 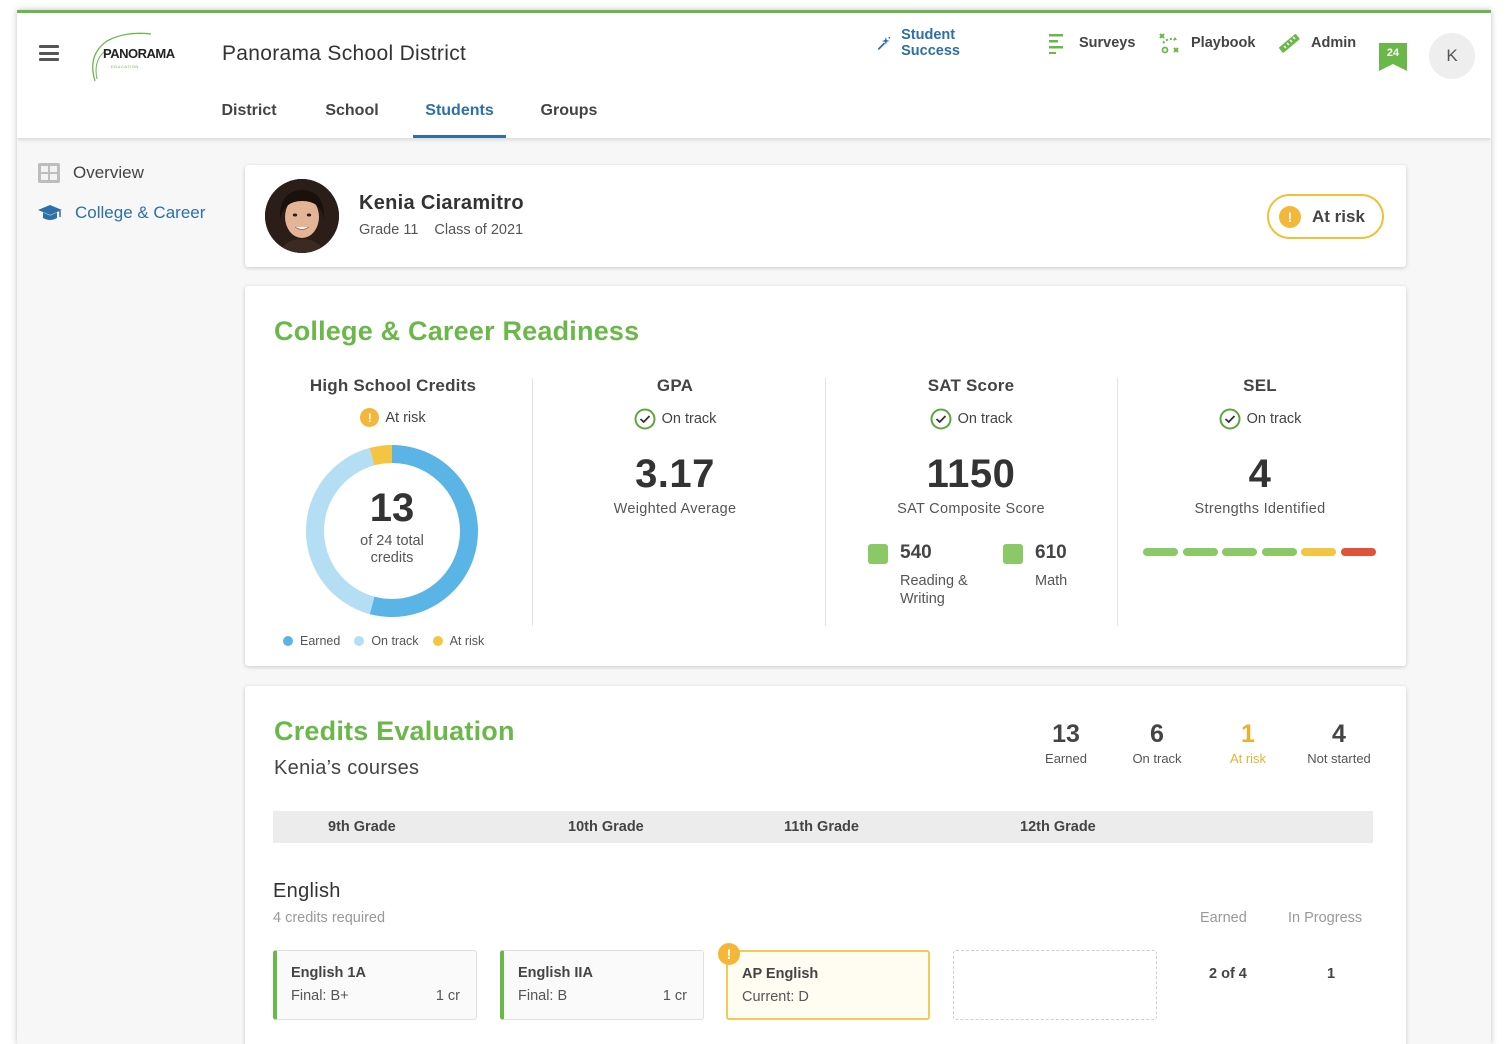 What do you see at coordinates (1452, 56) in the screenshot?
I see `user-avatar: K` at bounding box center [1452, 56].